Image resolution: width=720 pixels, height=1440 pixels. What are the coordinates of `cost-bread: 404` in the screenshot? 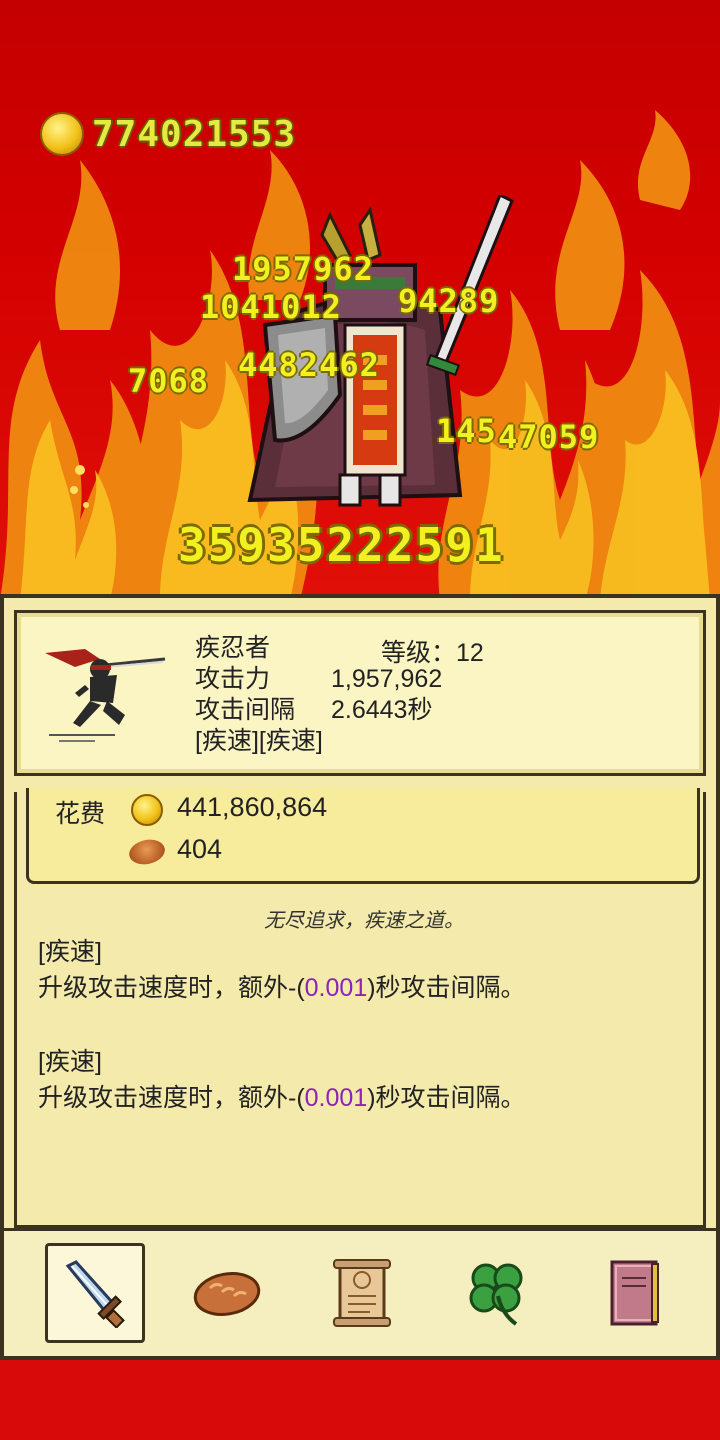 It's located at (200, 849).